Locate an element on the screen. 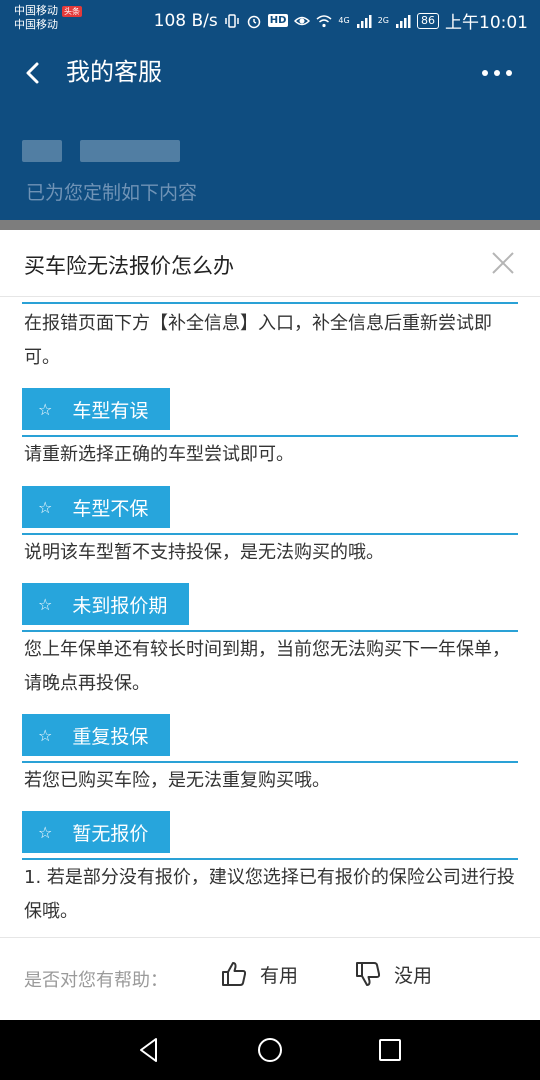  wifi-icon is located at coordinates (324, 20).